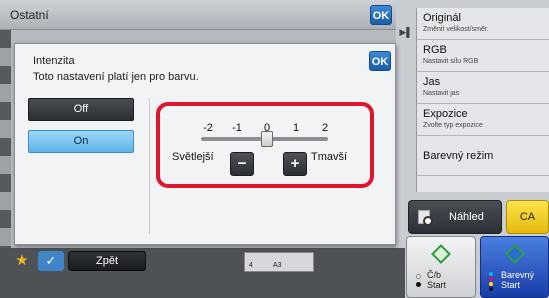 This screenshot has width=549, height=298. What do you see at coordinates (491, 284) in the screenshot?
I see `yellow-dot-icon` at bounding box center [491, 284].